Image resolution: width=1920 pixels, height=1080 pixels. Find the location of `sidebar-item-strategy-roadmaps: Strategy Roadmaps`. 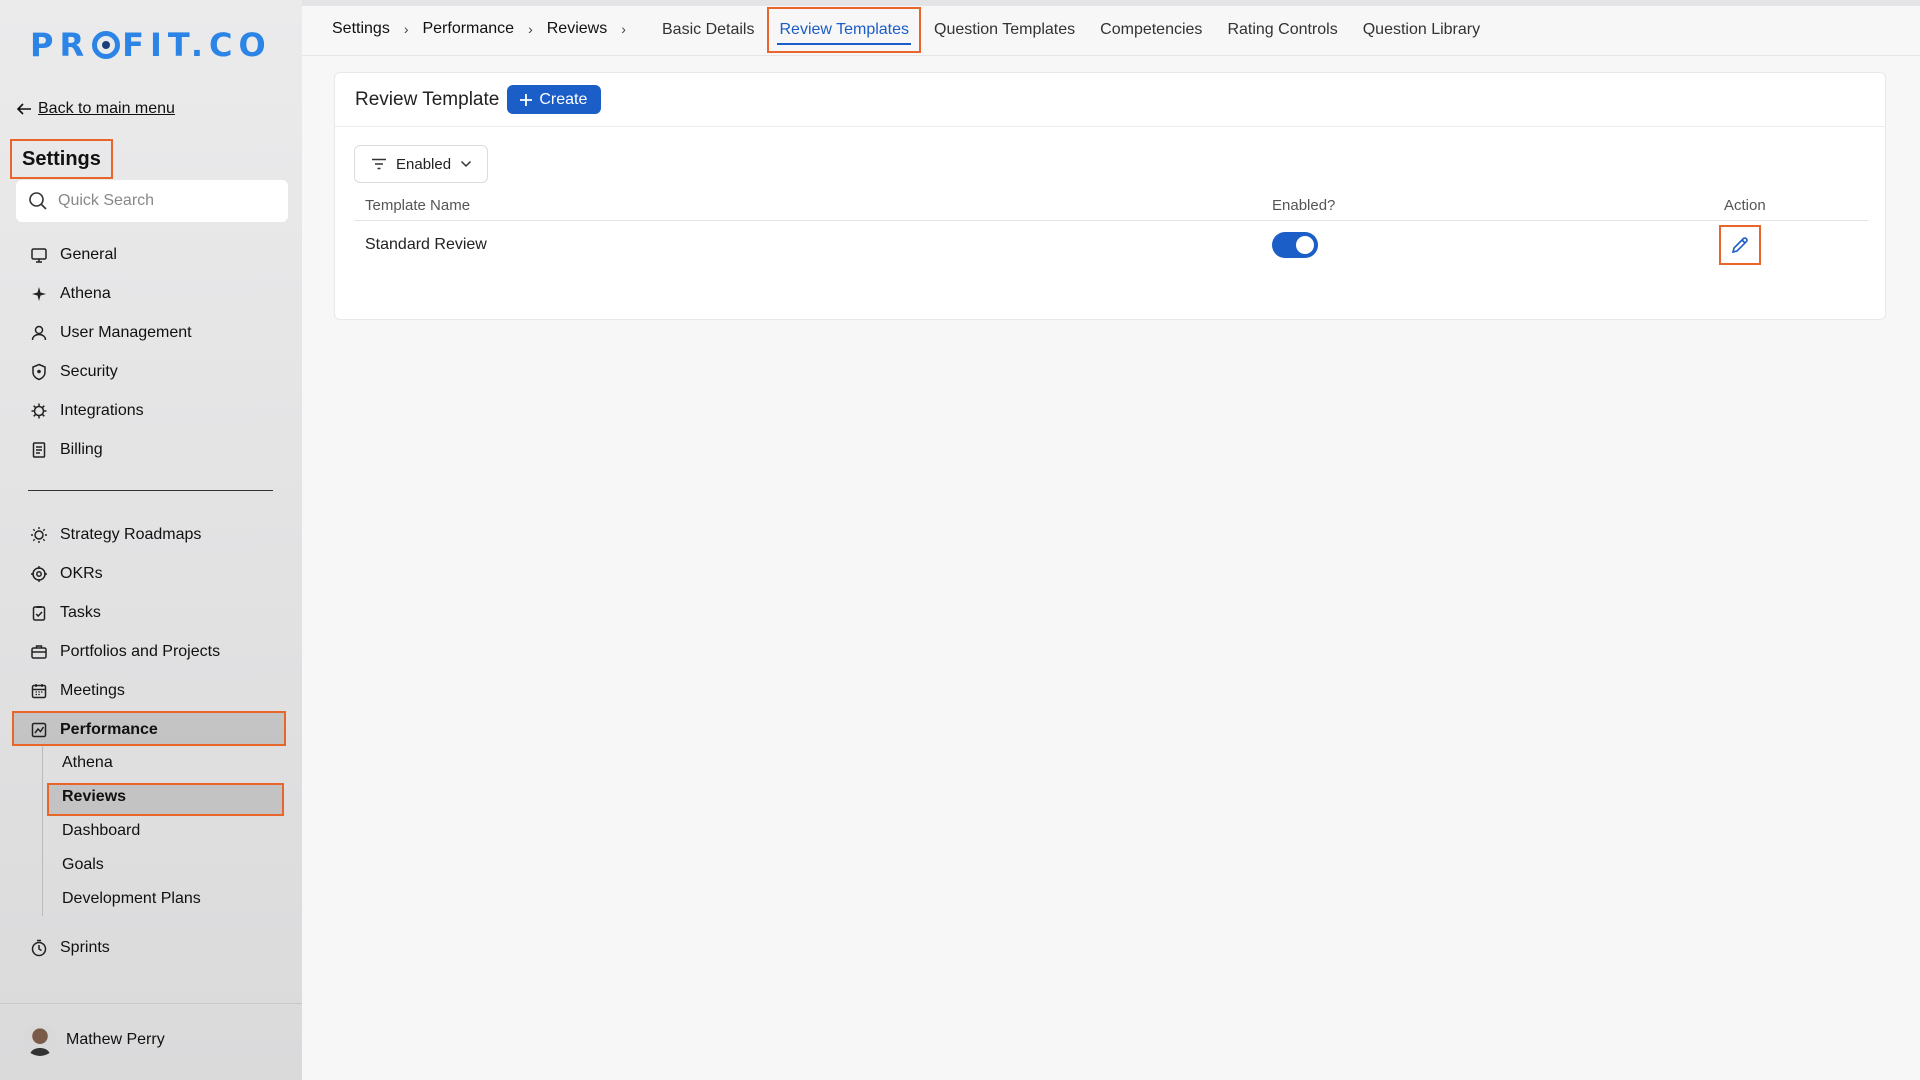

sidebar-item-strategy-roadmaps: Strategy Roadmaps is located at coordinates (151, 534).